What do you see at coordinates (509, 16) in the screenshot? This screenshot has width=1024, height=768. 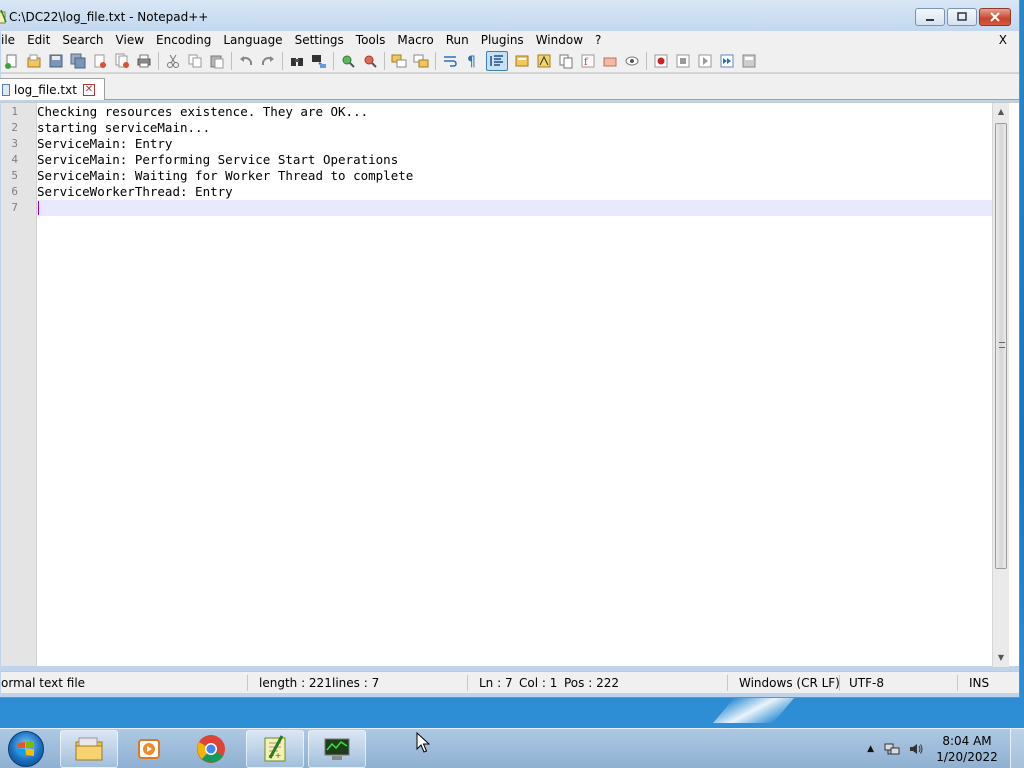 I see `title-bar: C:\DC22\log_file.txt - Notepad++` at bounding box center [509, 16].